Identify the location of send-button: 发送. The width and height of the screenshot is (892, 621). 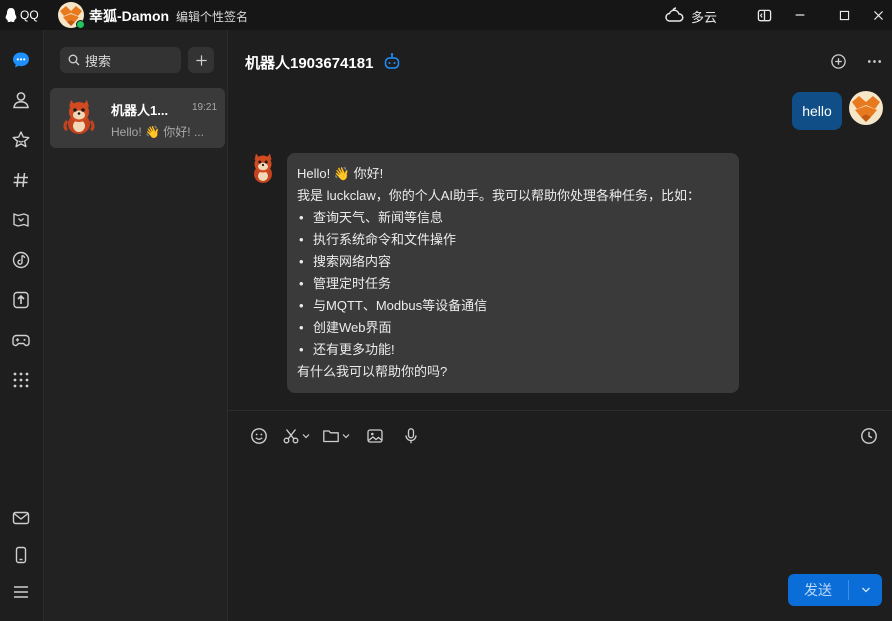
(835, 590).